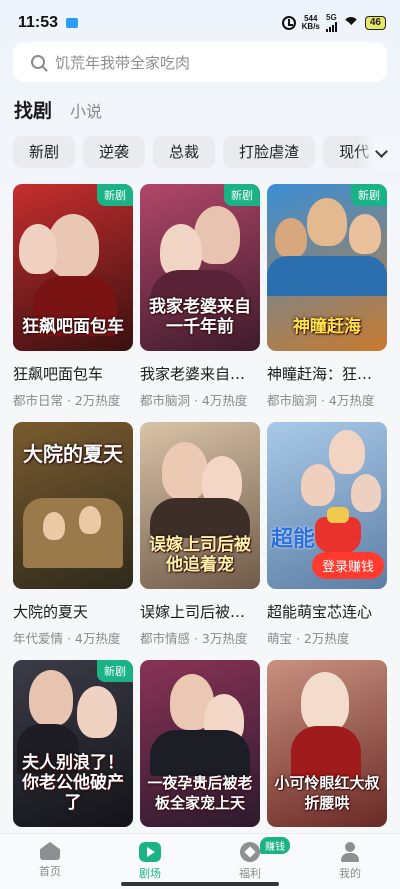 The height and width of the screenshot is (889, 400). What do you see at coordinates (327, 327) in the screenshot?
I see `poster-title: 神瞳赶海` at bounding box center [327, 327].